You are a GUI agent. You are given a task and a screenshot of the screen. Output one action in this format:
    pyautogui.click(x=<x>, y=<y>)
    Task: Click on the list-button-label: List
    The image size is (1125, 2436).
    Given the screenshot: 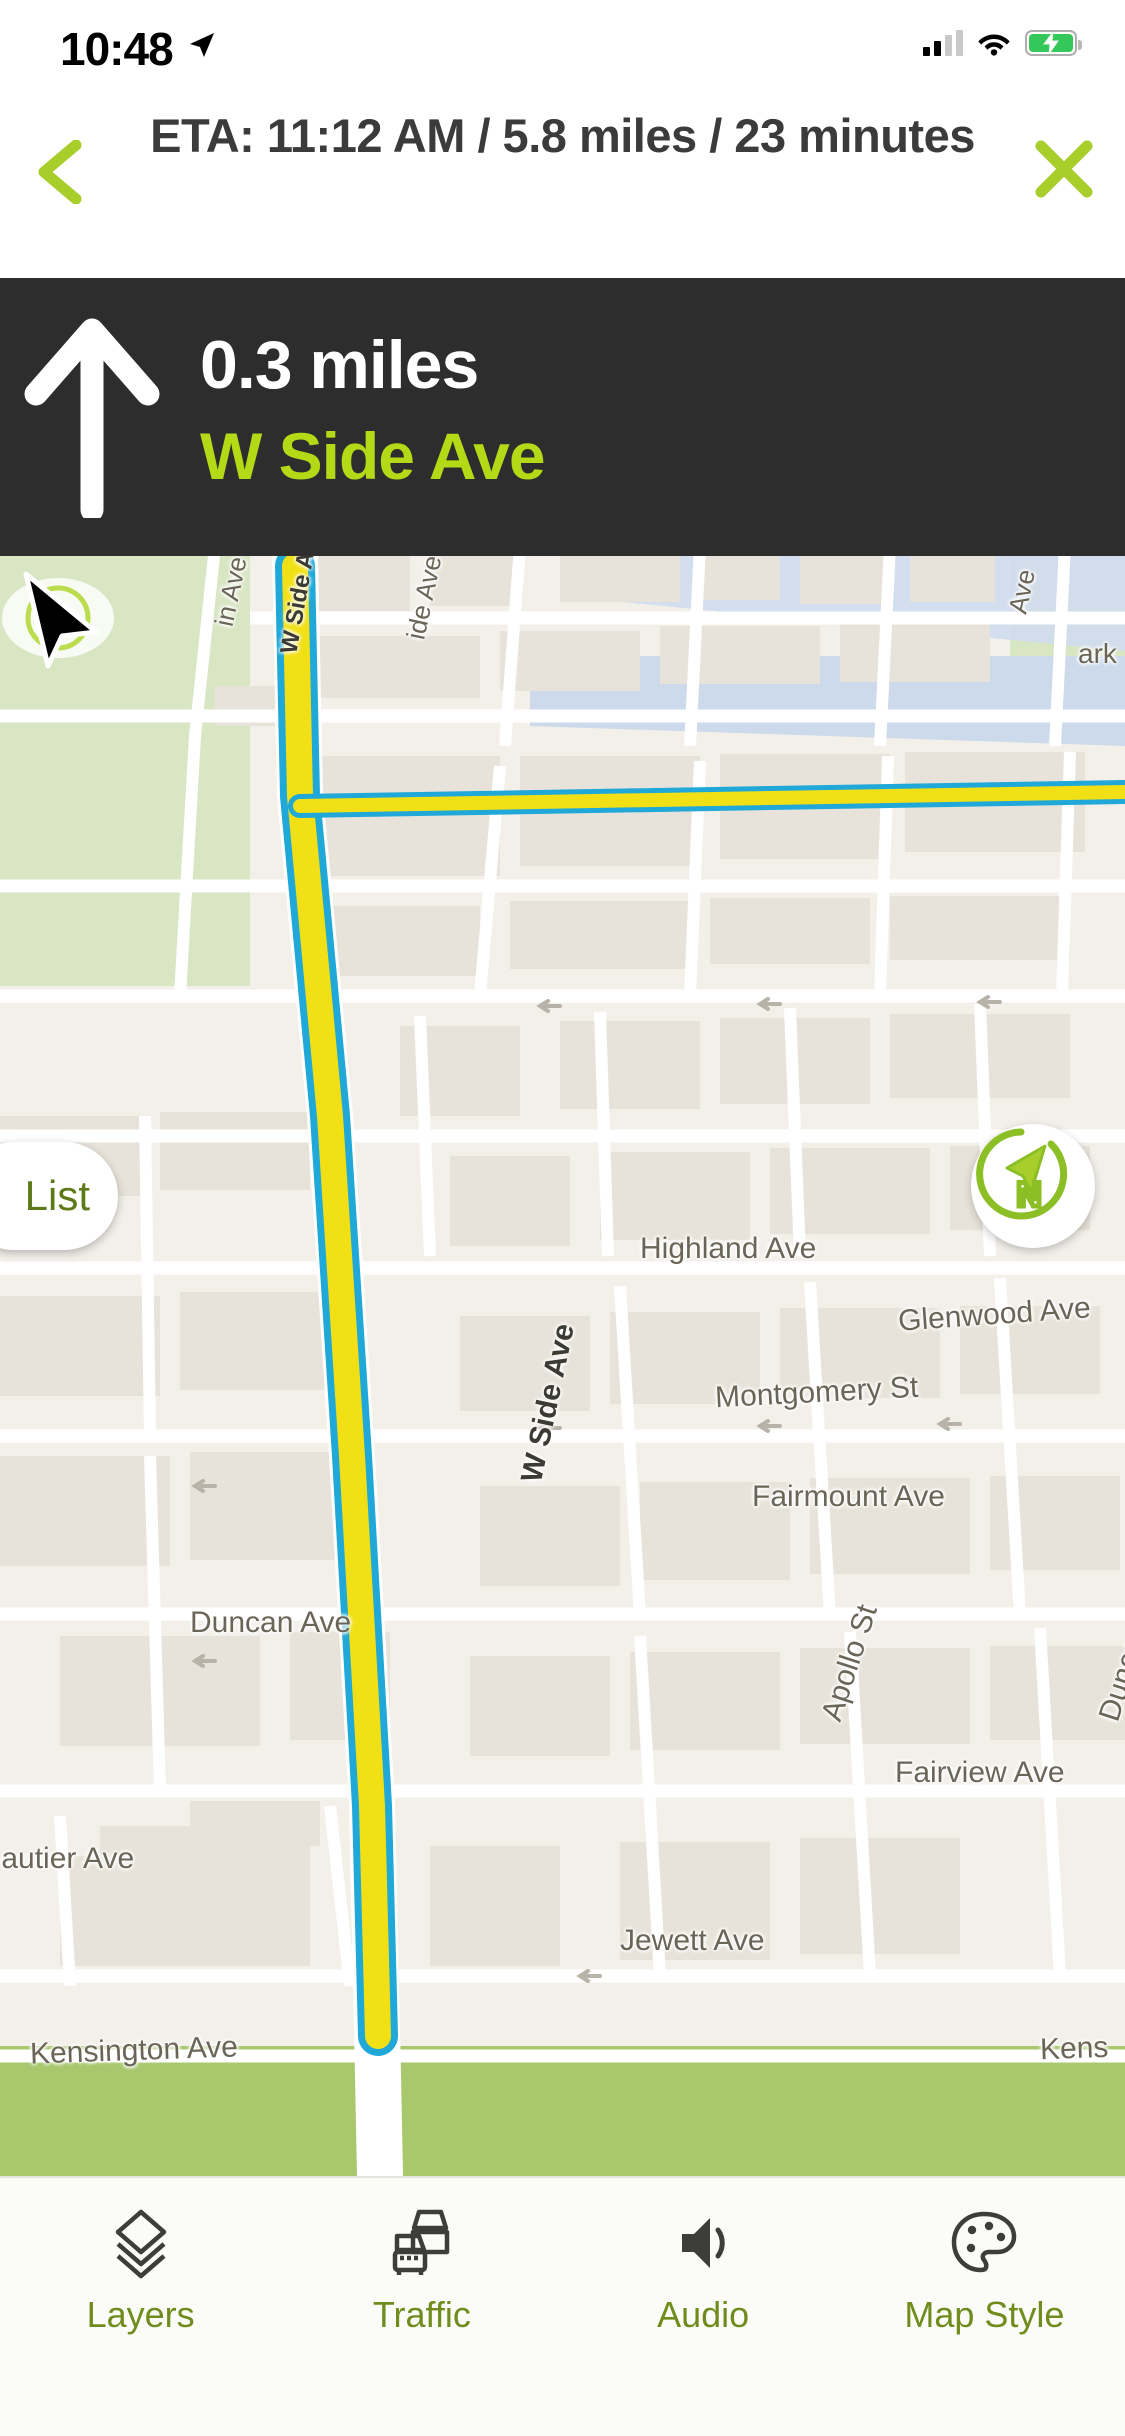 What is the action you would take?
    pyautogui.click(x=57, y=1195)
    